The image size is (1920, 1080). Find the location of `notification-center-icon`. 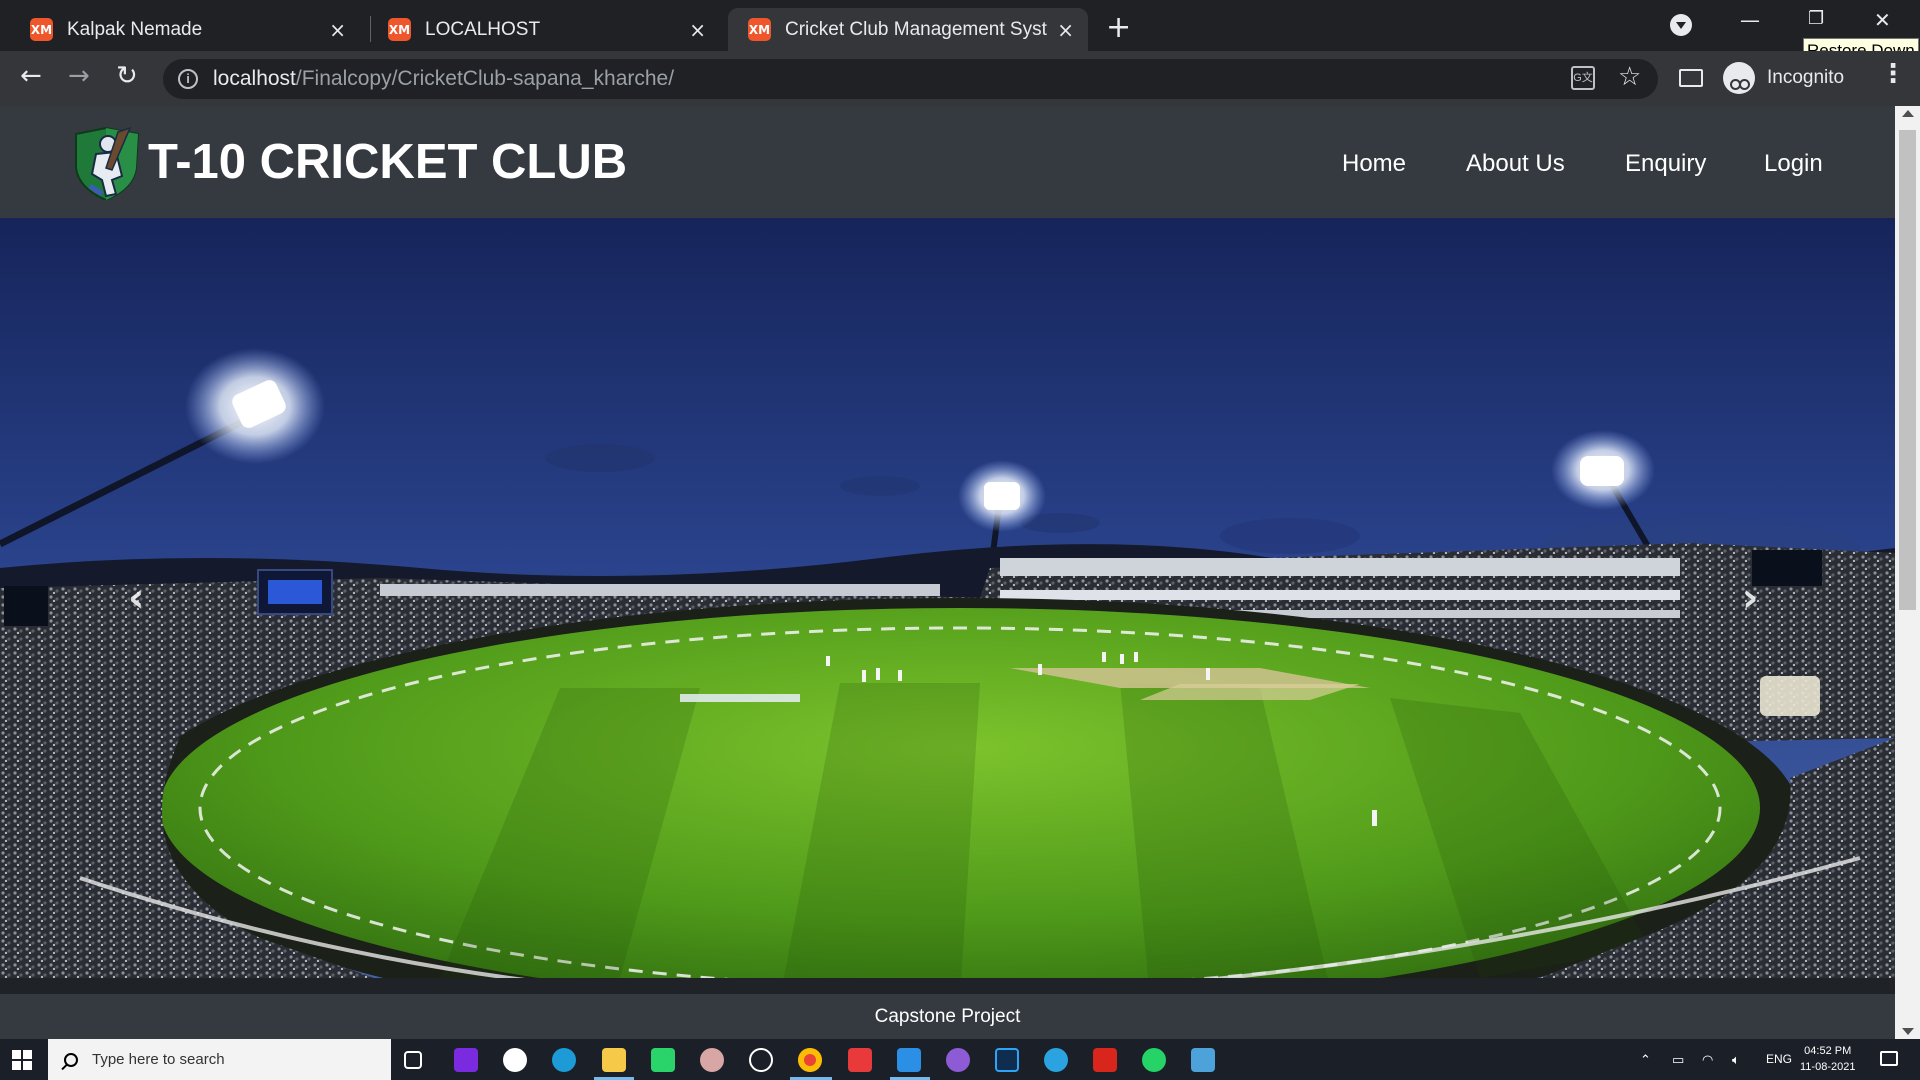

notification-center-icon is located at coordinates (1889, 1058).